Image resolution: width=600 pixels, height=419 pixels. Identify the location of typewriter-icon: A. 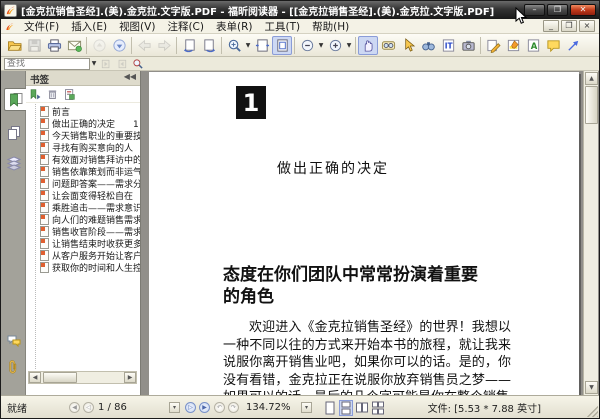
(533, 45).